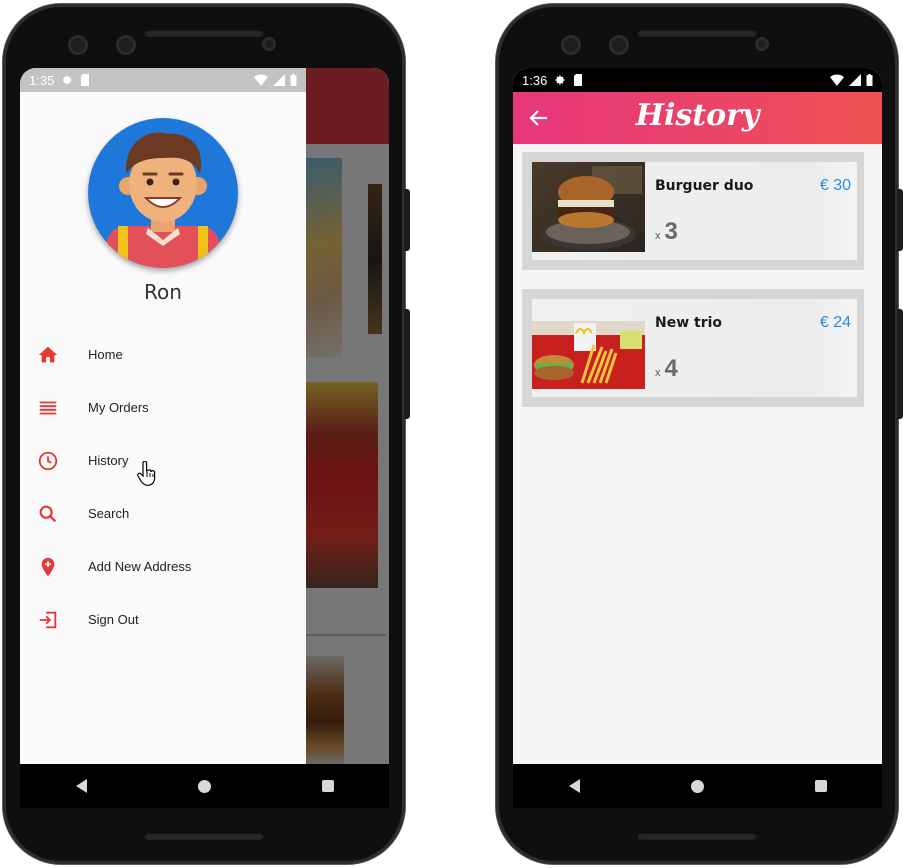  I want to click on order-card-content: Burguer duo € 30 x 3, so click(694, 211).